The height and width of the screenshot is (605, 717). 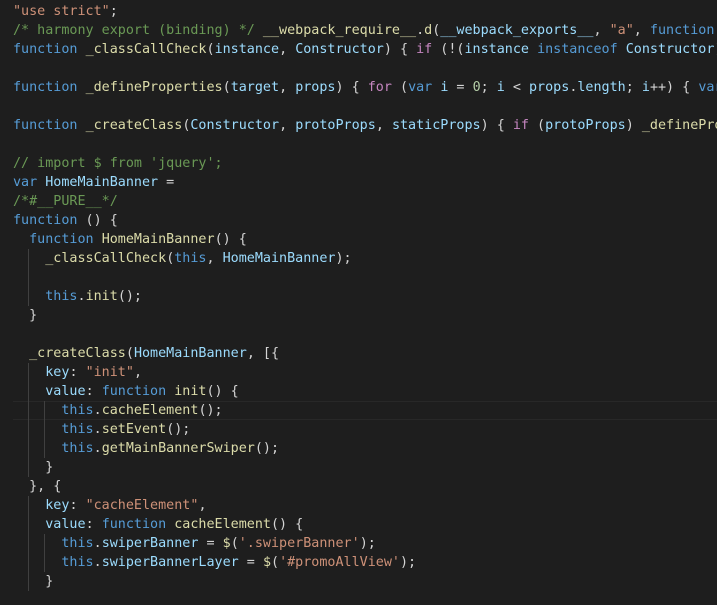 What do you see at coordinates (358, 505) in the screenshot?
I see `code-line: key: "cacheElement",` at bounding box center [358, 505].